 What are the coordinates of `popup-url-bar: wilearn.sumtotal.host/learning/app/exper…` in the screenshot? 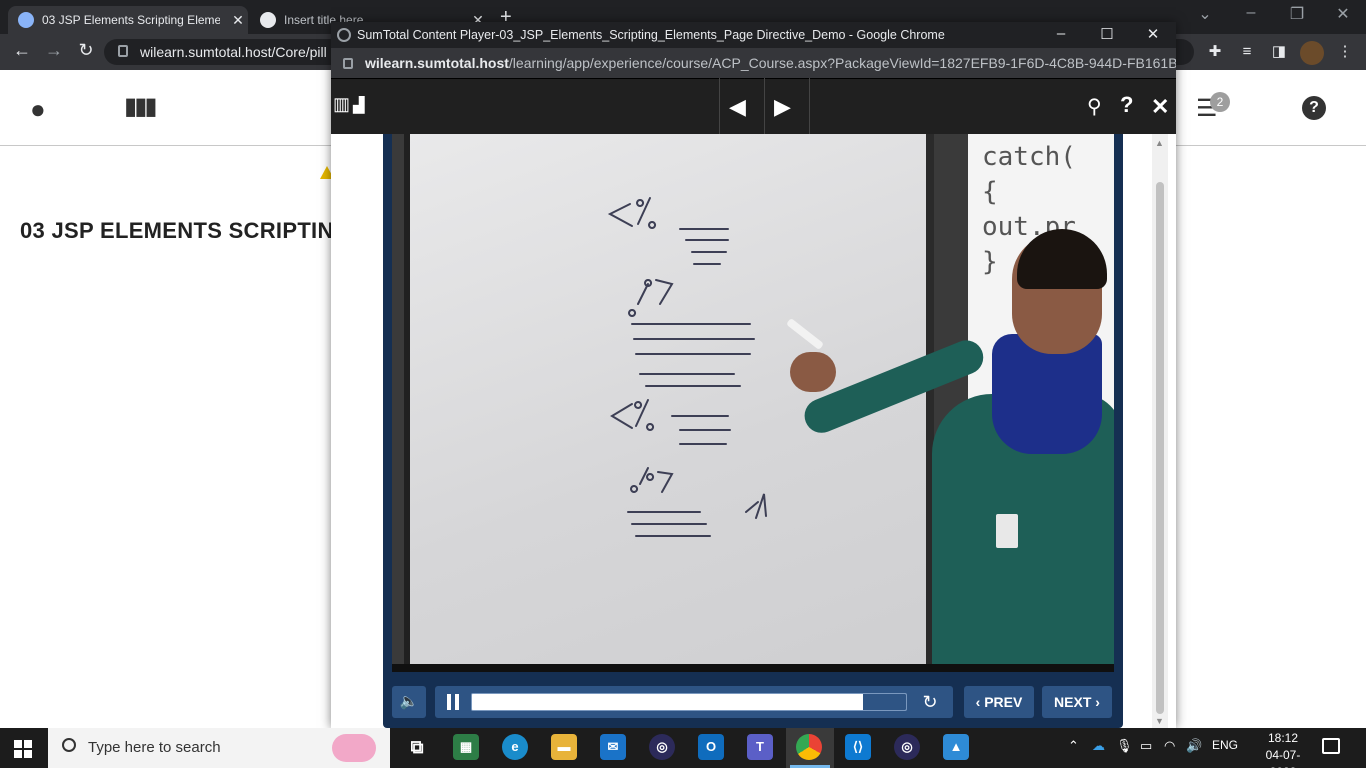 It's located at (753, 63).